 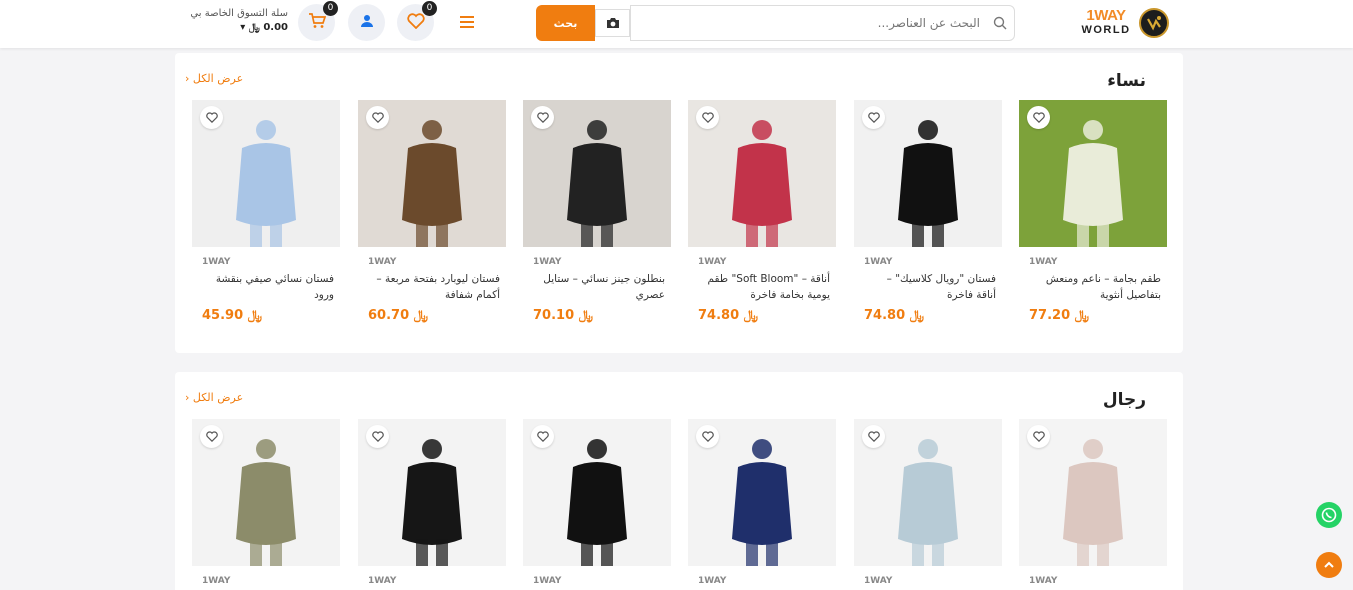 I want to click on camera-icon, so click(x=613, y=23).